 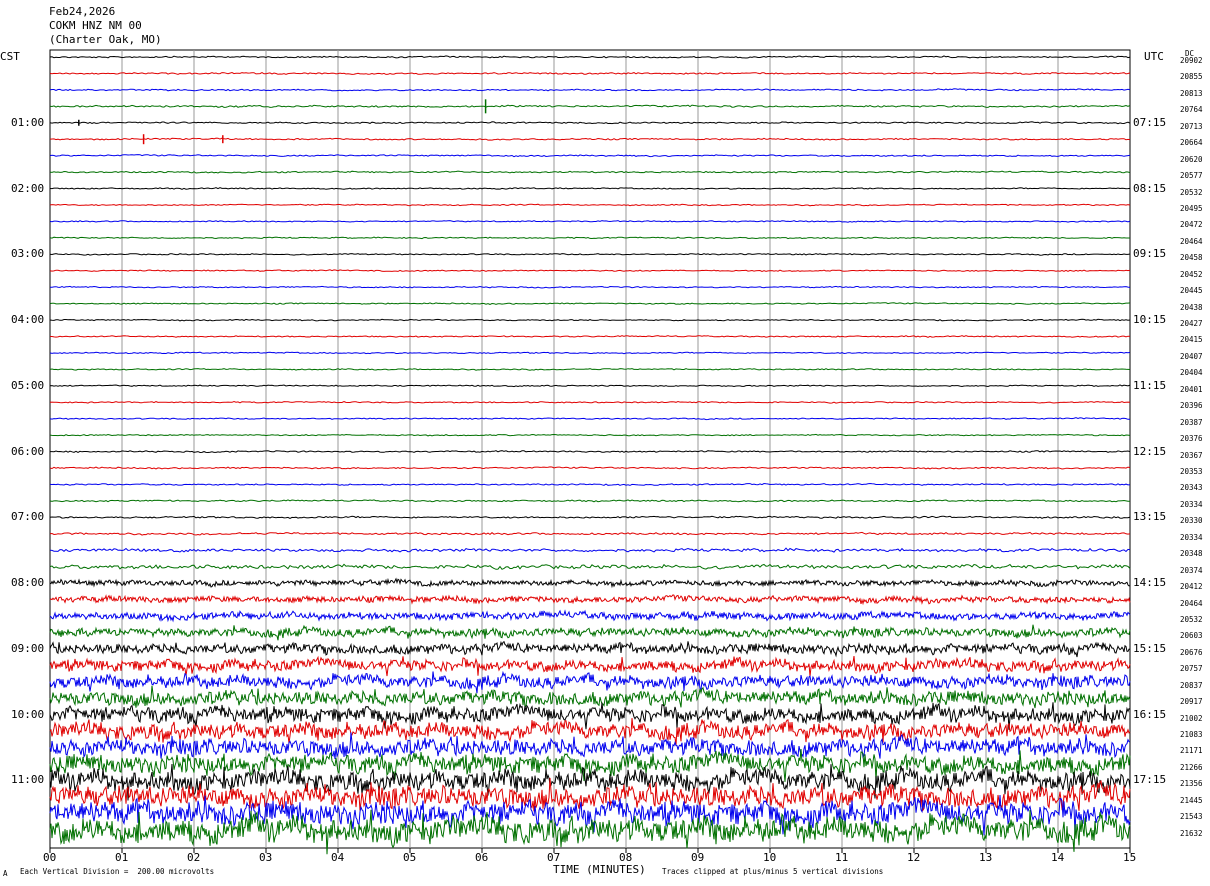 What do you see at coordinates (194, 857) in the screenshot?
I see `x-tick-label: 02` at bounding box center [194, 857].